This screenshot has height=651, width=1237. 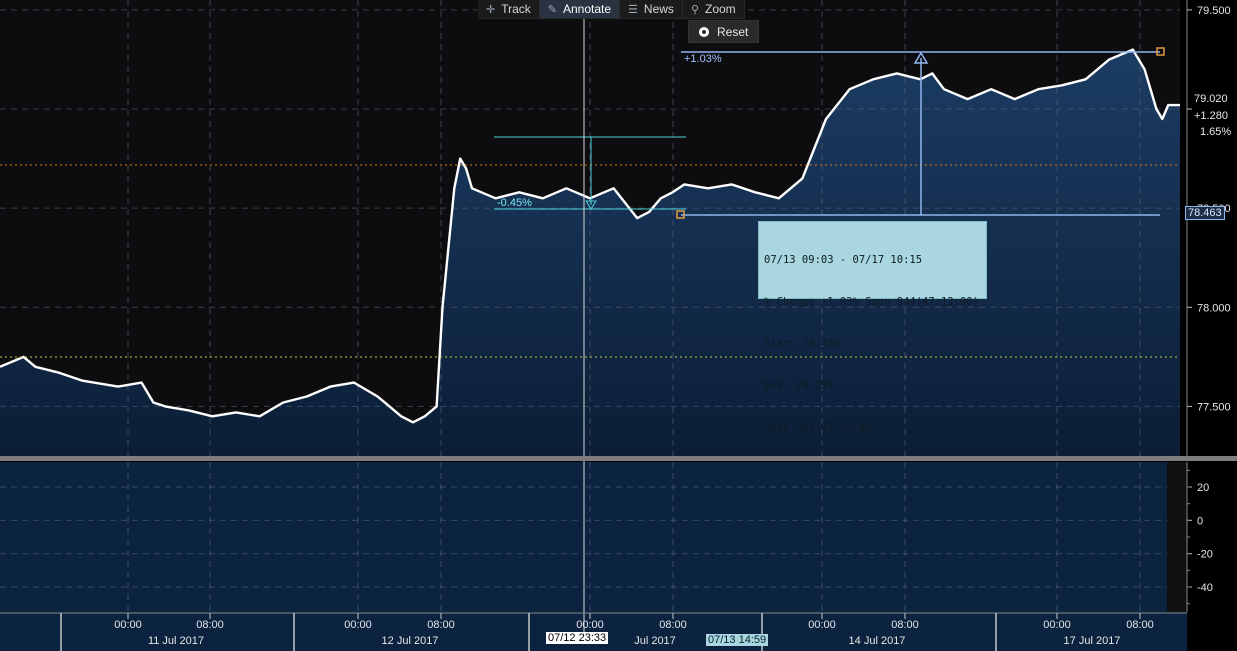 I want to click on osc-y-tick-label-2: -20, so click(x=1205, y=555).